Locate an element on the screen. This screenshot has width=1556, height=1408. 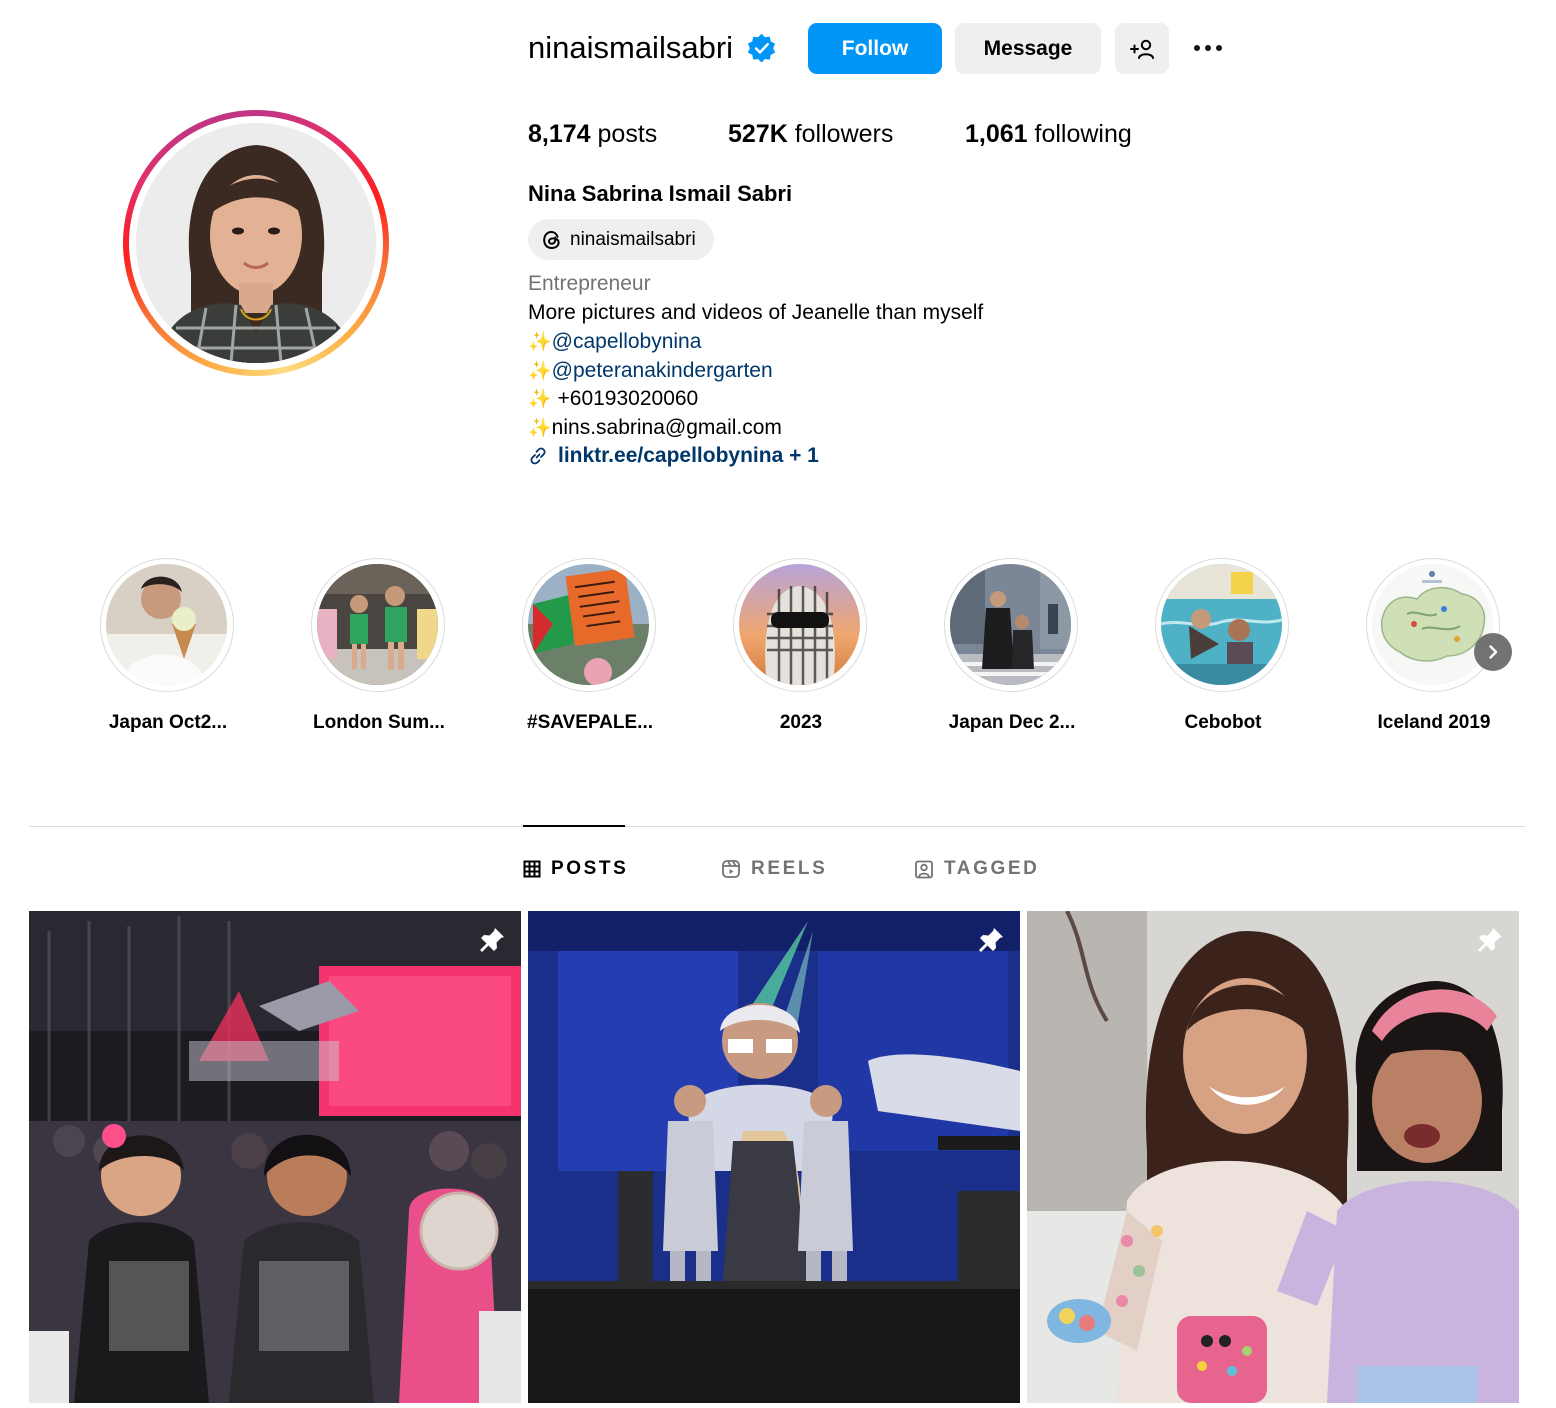
more-options-button is located at coordinates (1208, 48).